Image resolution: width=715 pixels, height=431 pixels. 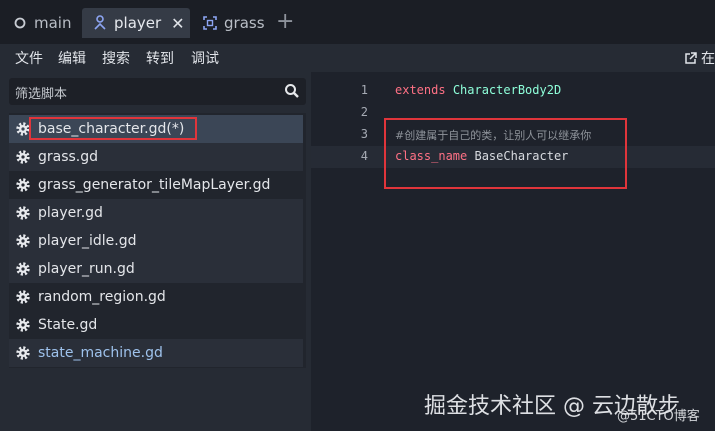 I want to click on menu-debug: 调试, so click(x=205, y=58).